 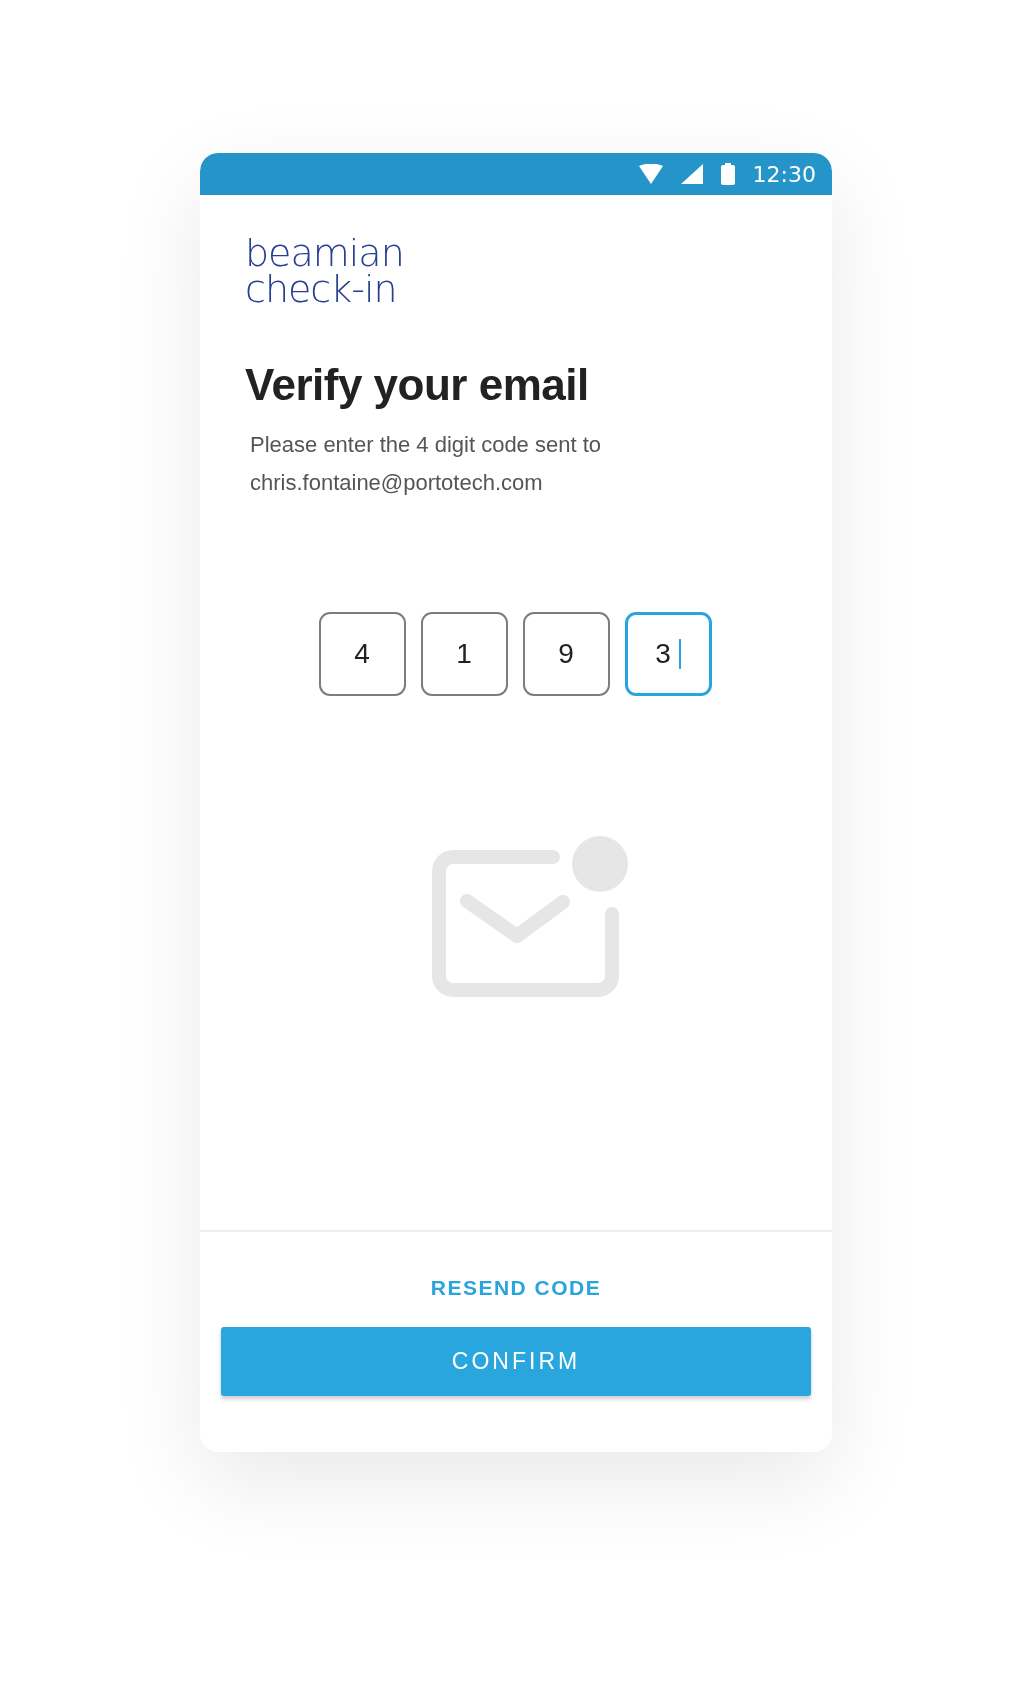 I want to click on app-logo: beamian check-in, so click(x=324, y=271).